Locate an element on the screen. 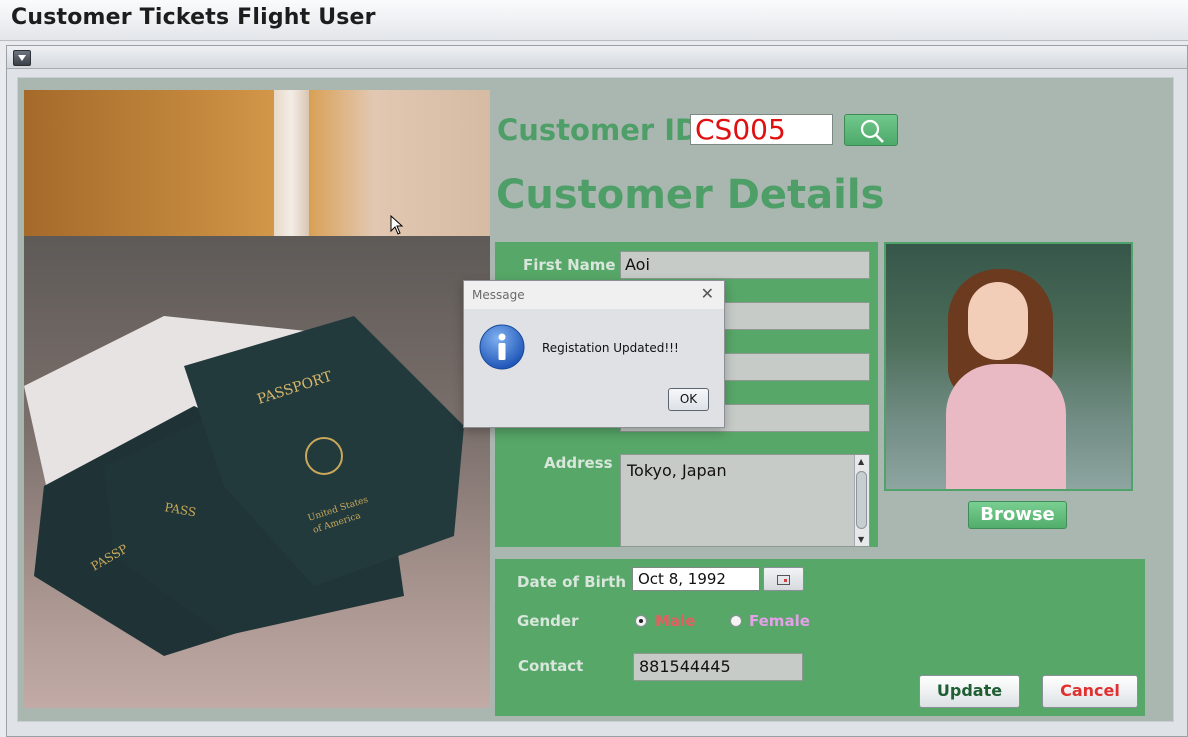 The height and width of the screenshot is (737, 1188). search-icon is located at coordinates (872, 131).